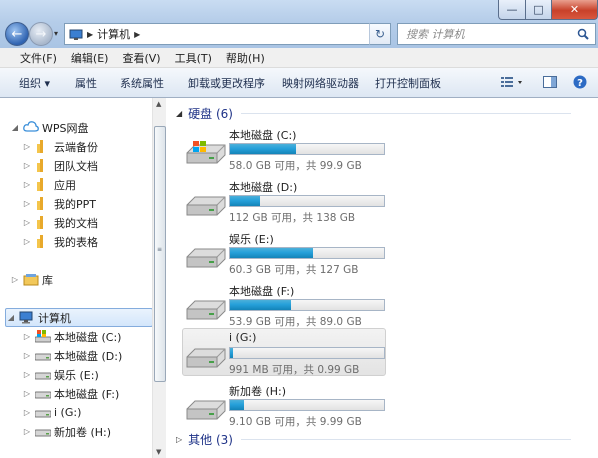  Describe the element at coordinates (160, 249) in the screenshot. I see `grip-icon: ≡` at that location.